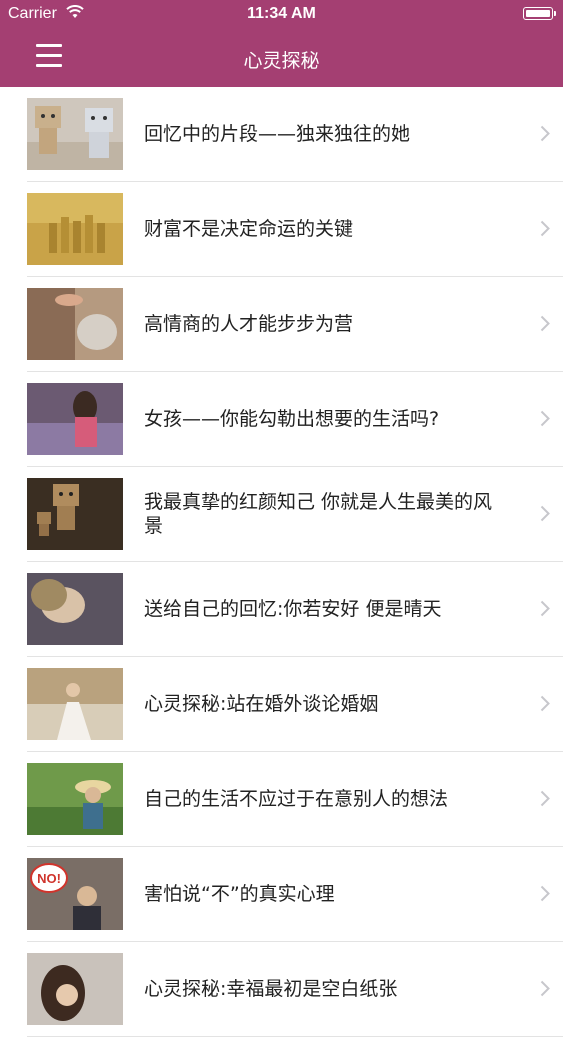 This screenshot has width=563, height=1037. Describe the element at coordinates (249, 324) in the screenshot. I see `article-title: 高情商的人才能步步为营` at that location.